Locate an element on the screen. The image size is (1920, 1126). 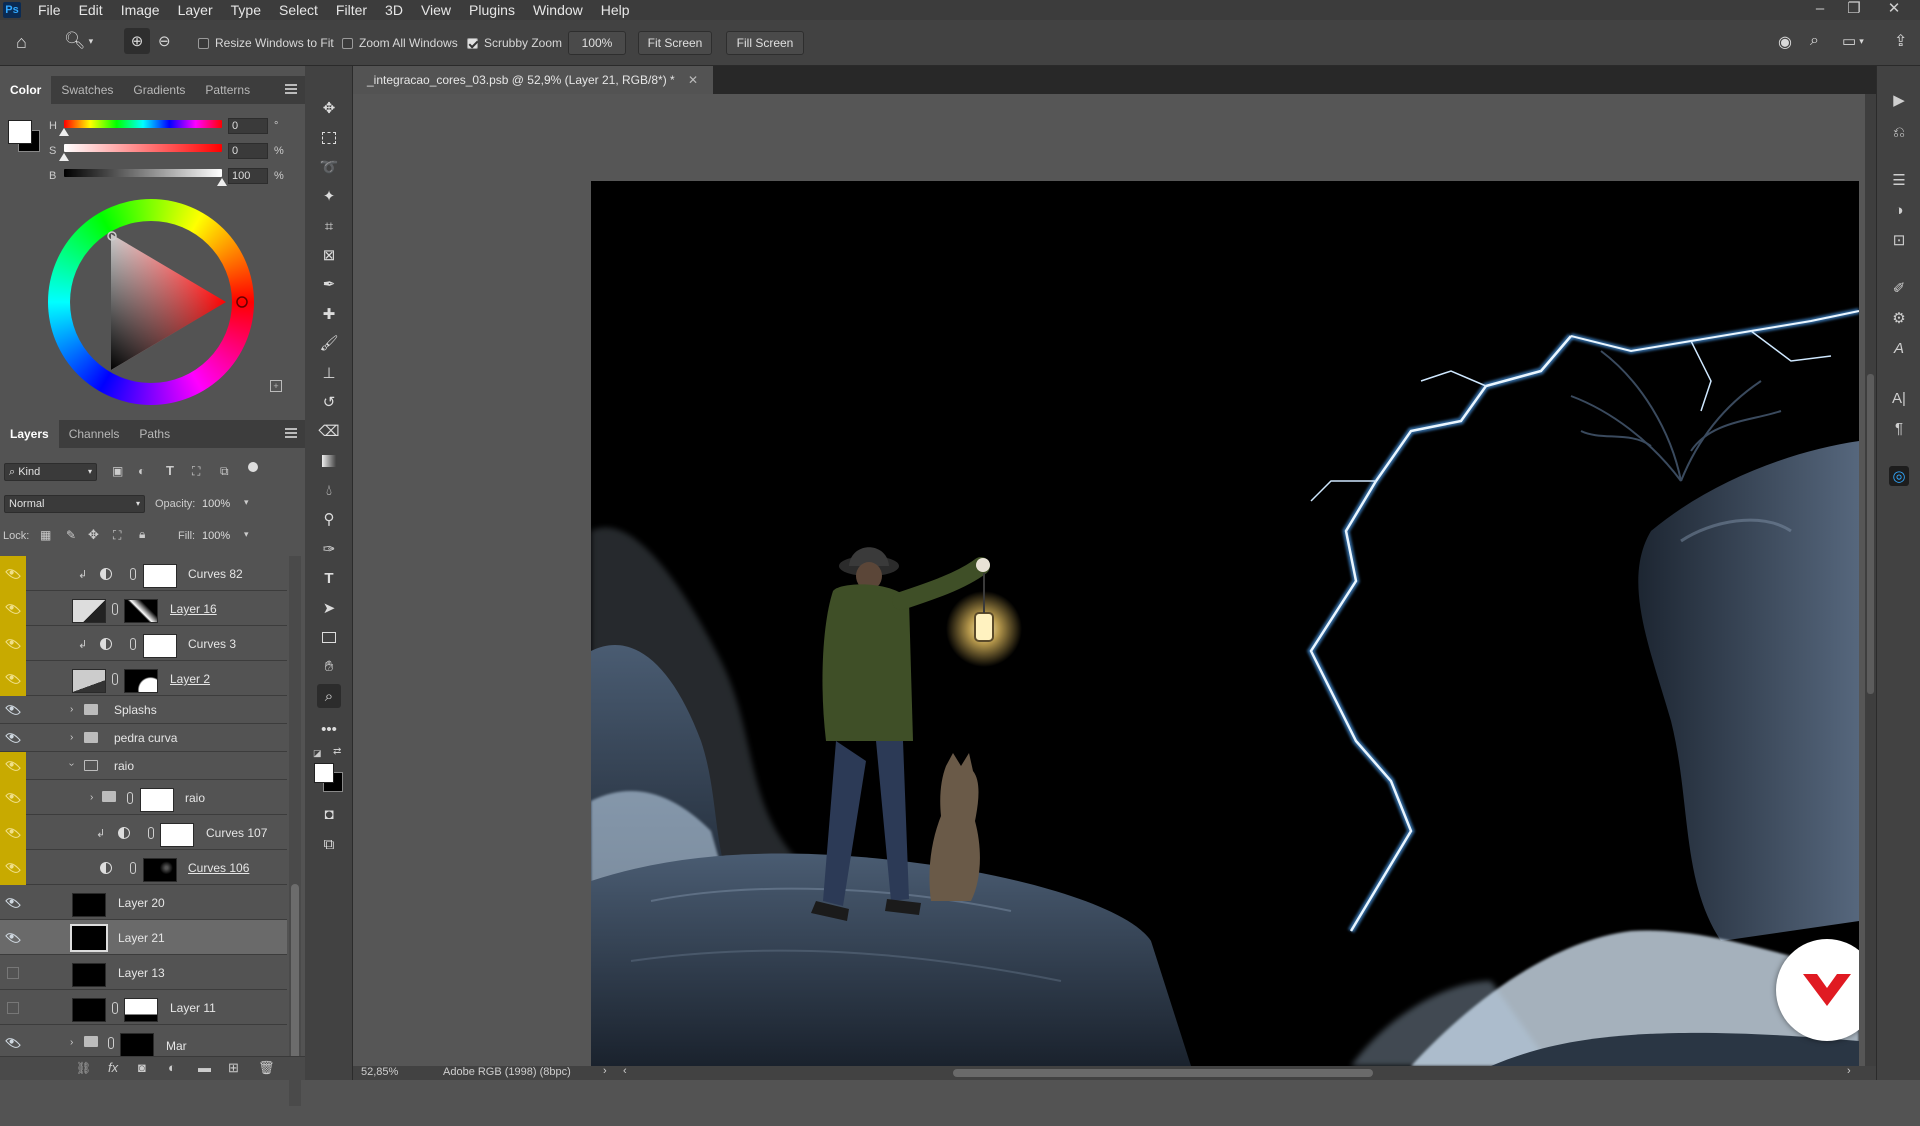
lock-position-icon: ✥ is located at coordinates (93, 535).